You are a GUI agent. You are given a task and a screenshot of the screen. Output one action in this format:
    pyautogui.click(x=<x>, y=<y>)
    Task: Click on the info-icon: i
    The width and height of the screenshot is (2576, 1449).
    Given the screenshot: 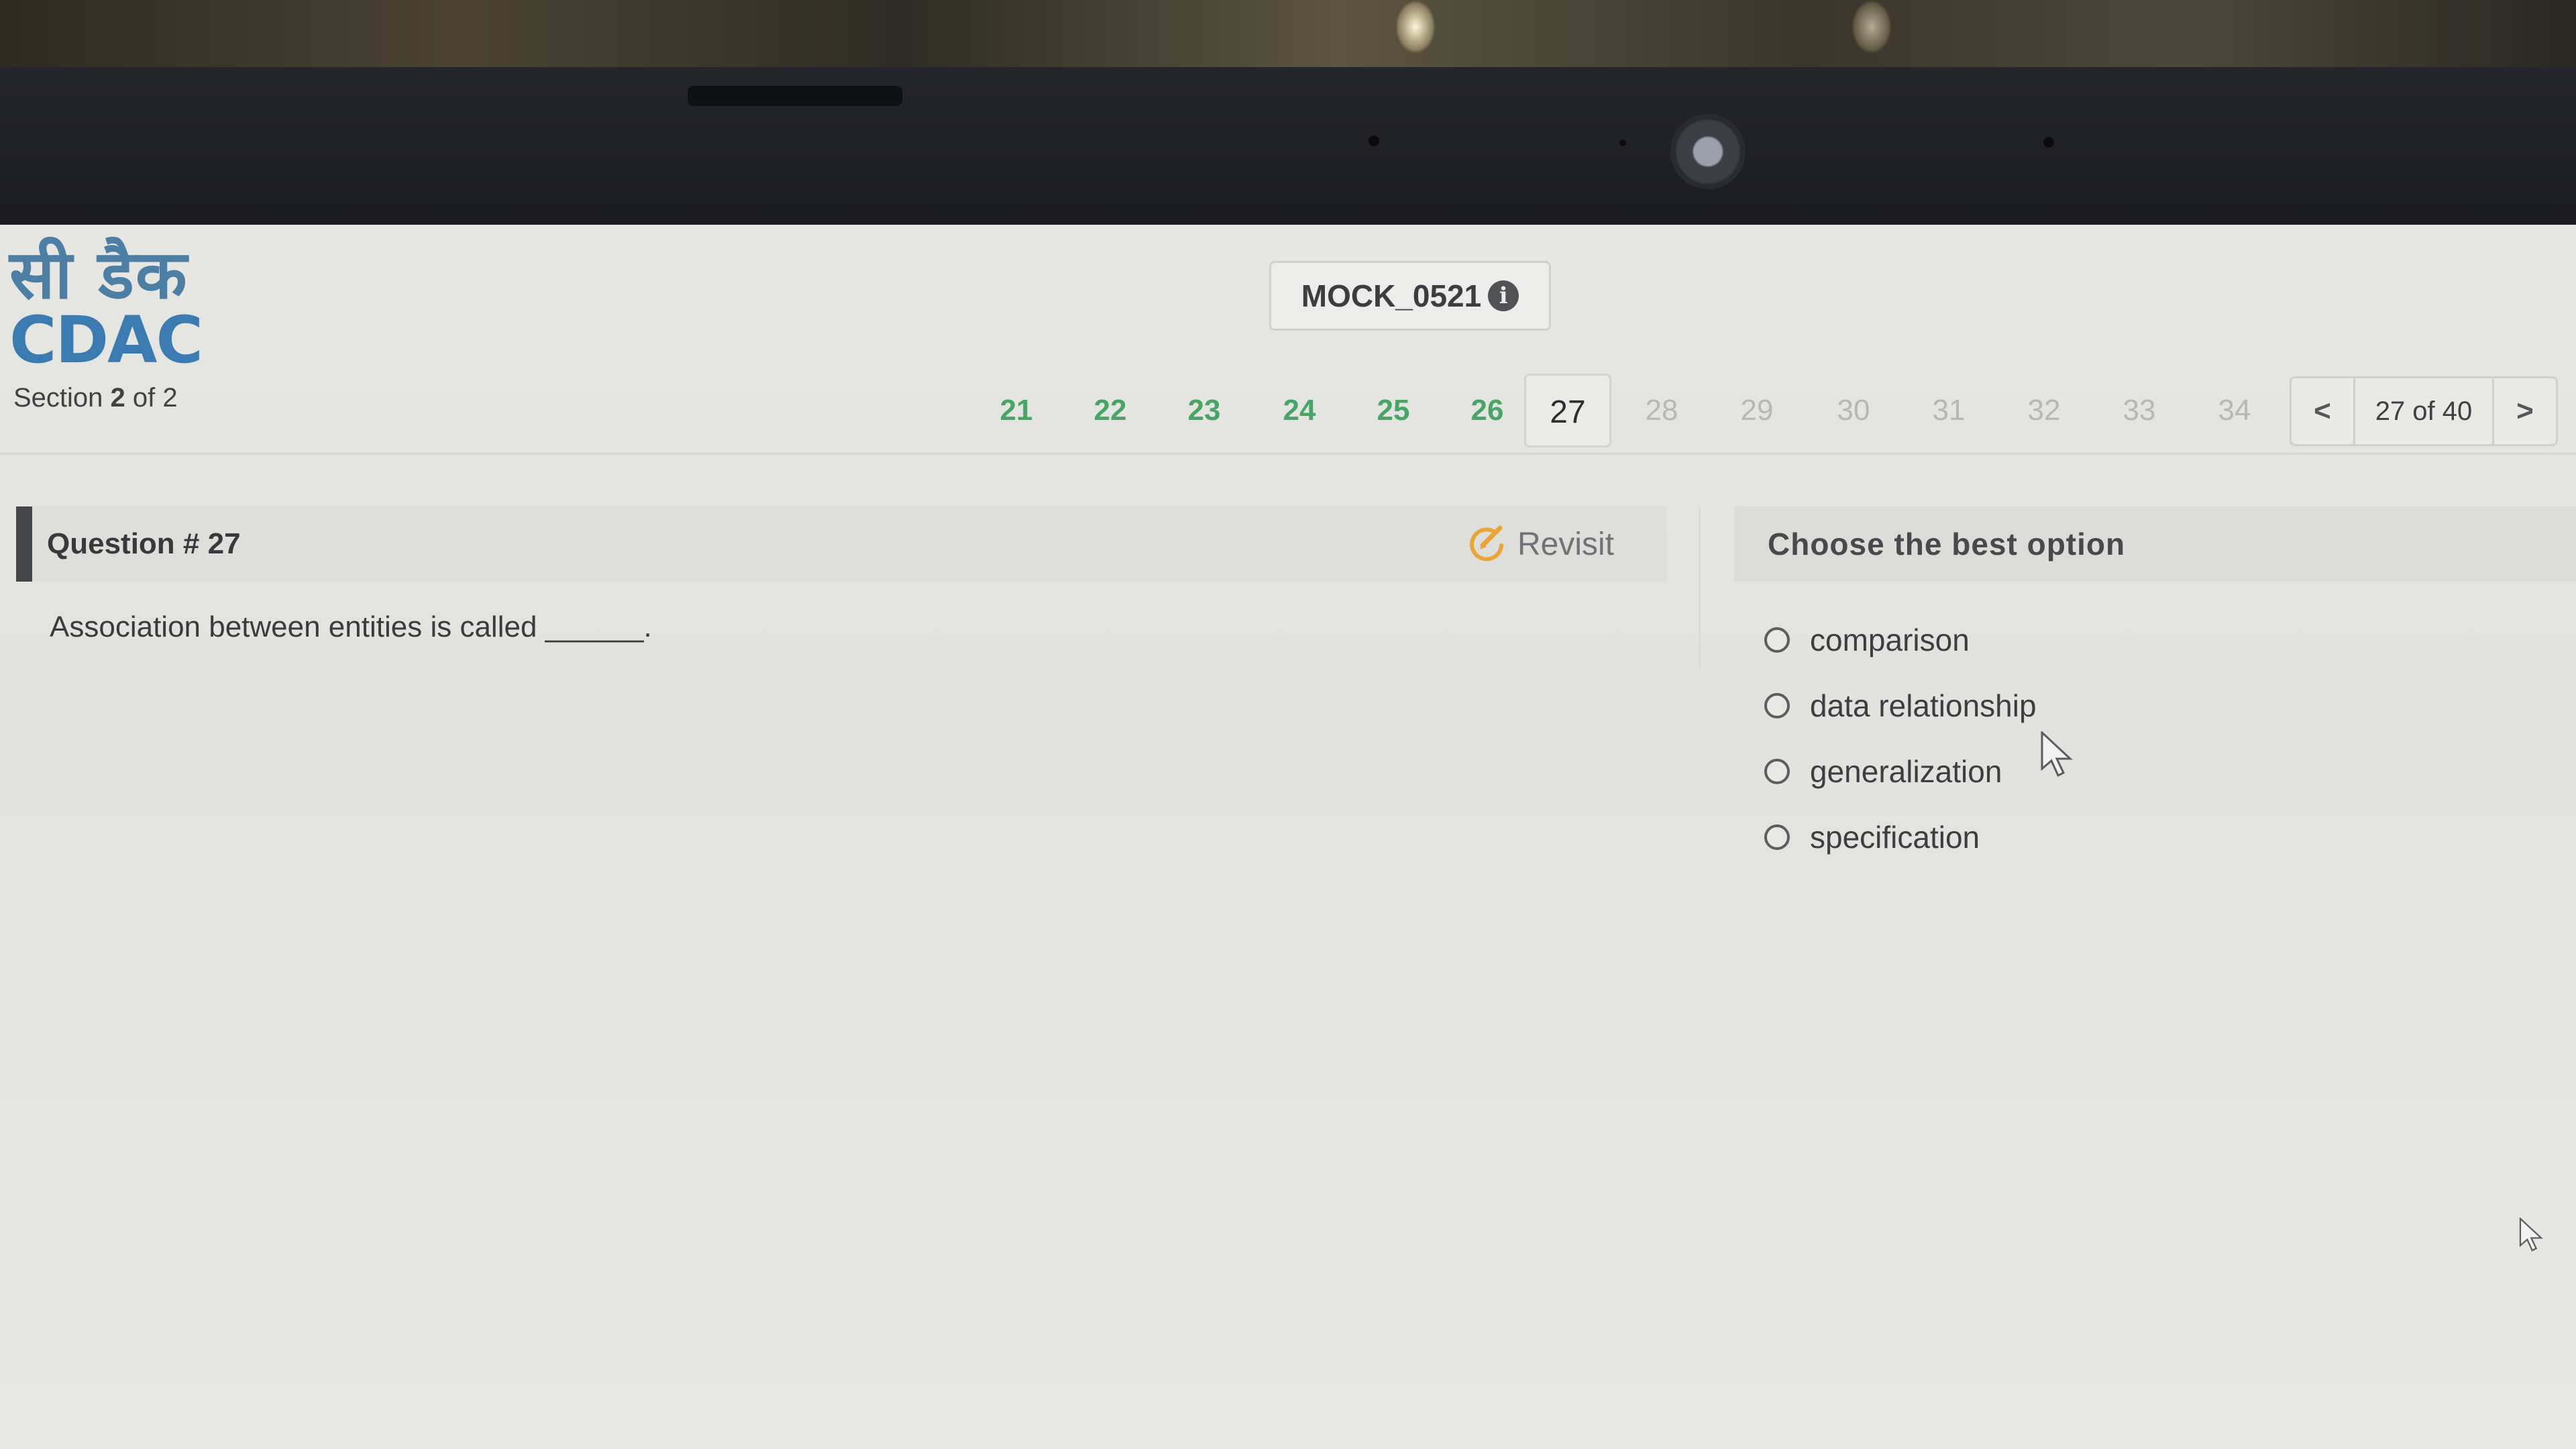 What is the action you would take?
    pyautogui.click(x=1503, y=295)
    